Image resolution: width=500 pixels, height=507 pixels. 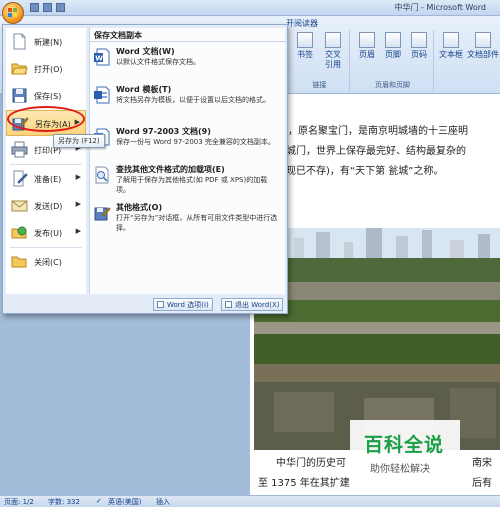 I want to click on textbox-button: 文本框, so click(x=451, y=46).